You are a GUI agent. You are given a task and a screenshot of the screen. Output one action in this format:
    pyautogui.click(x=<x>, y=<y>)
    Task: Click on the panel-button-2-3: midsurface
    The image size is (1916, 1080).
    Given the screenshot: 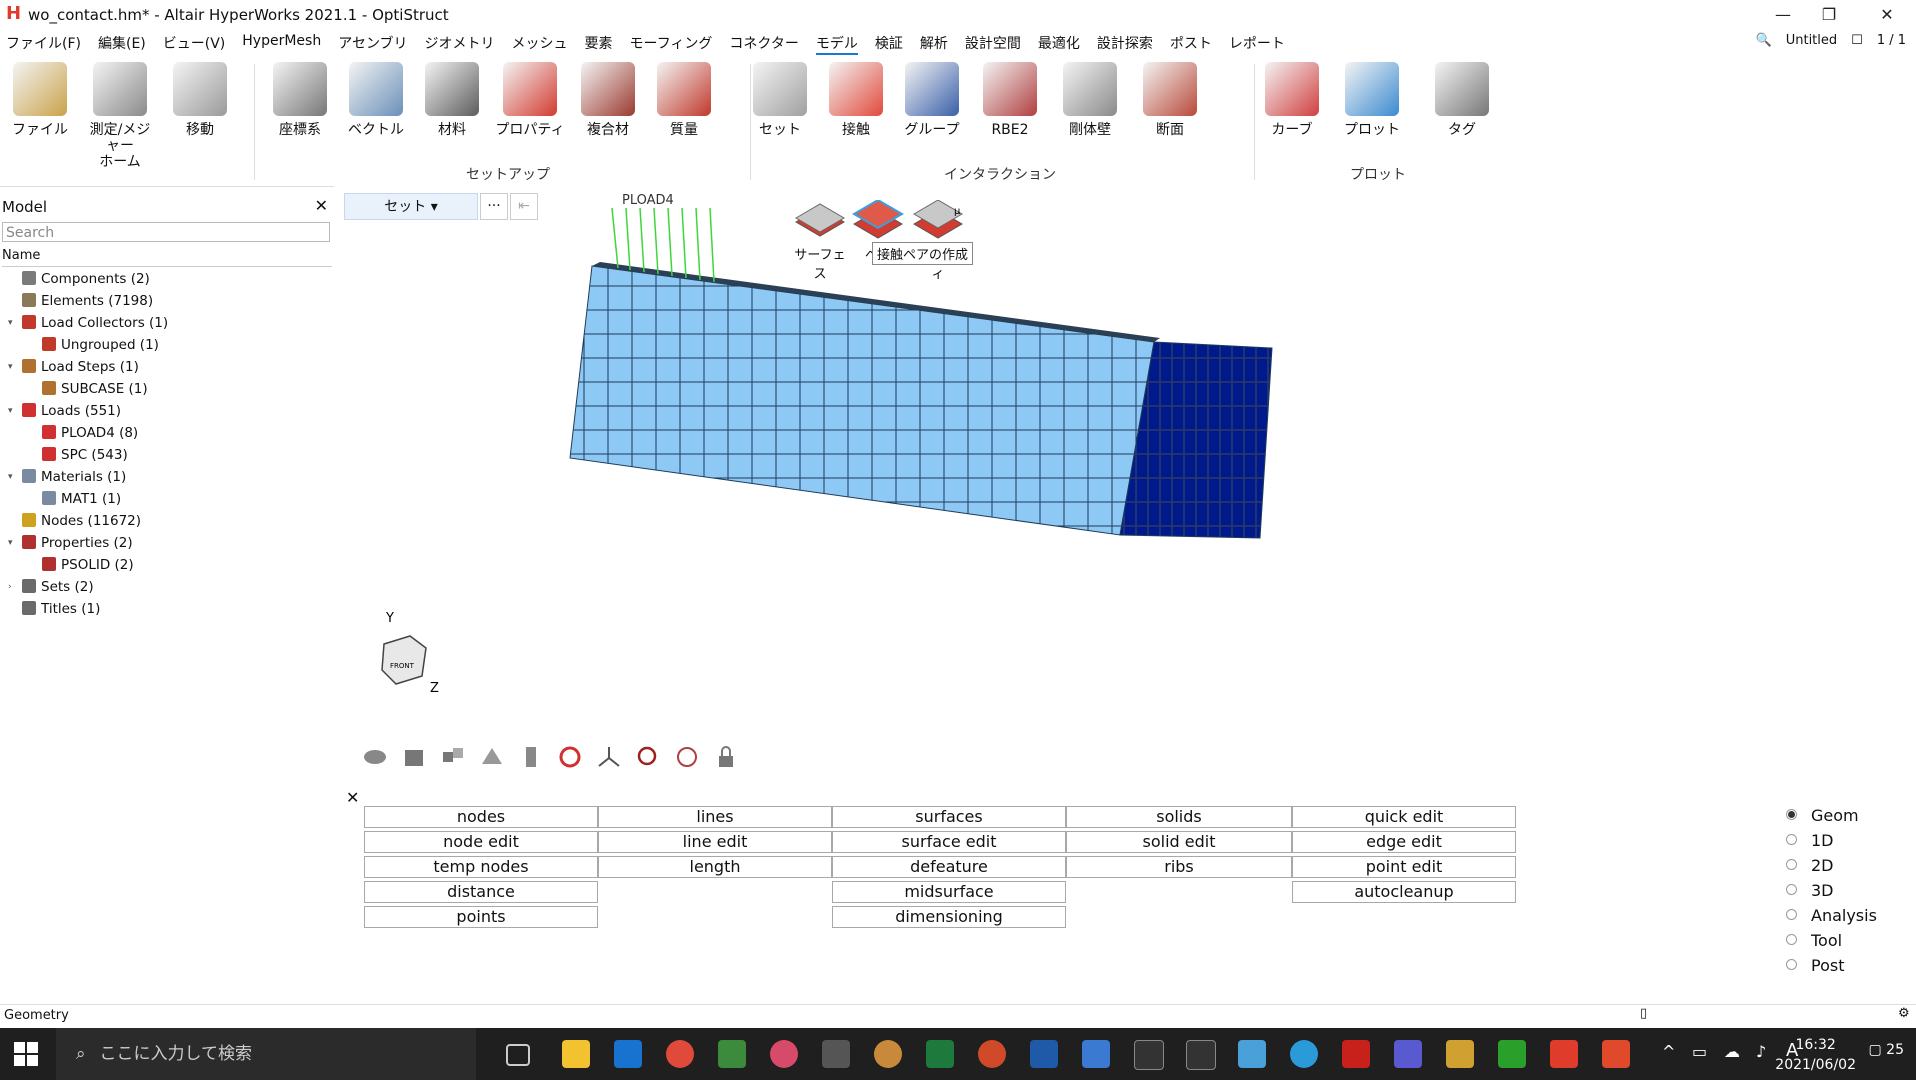 What is the action you would take?
    pyautogui.click(x=949, y=892)
    